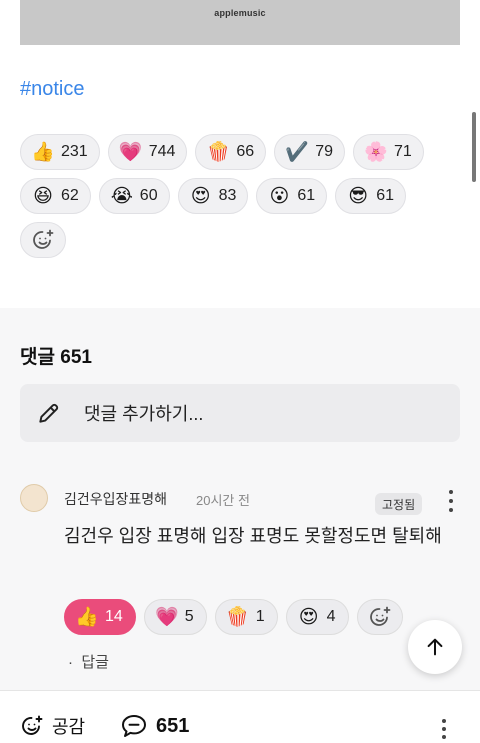 Image resolution: width=480 pixels, height=743 pixels. What do you see at coordinates (245, 151) in the screenshot?
I see `reaction-count: 66` at bounding box center [245, 151].